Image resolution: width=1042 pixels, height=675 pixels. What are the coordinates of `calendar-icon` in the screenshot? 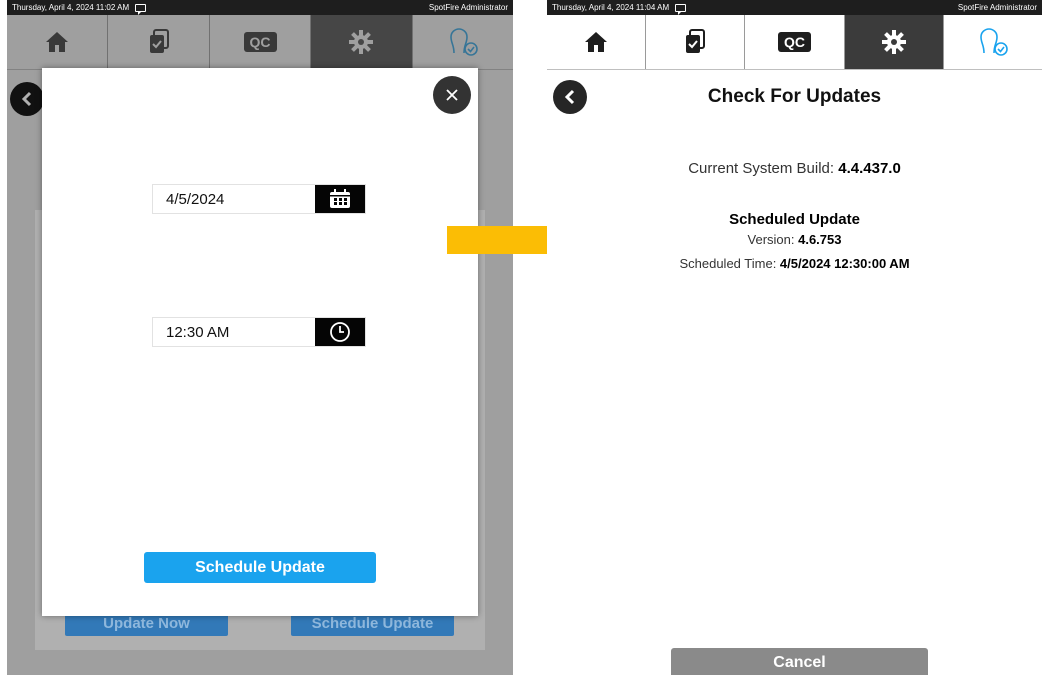 It's located at (340, 198).